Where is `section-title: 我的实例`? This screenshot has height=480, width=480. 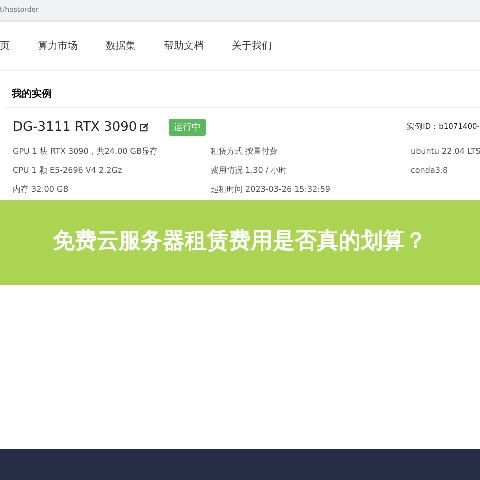 section-title: 我的实例 is located at coordinates (31, 94).